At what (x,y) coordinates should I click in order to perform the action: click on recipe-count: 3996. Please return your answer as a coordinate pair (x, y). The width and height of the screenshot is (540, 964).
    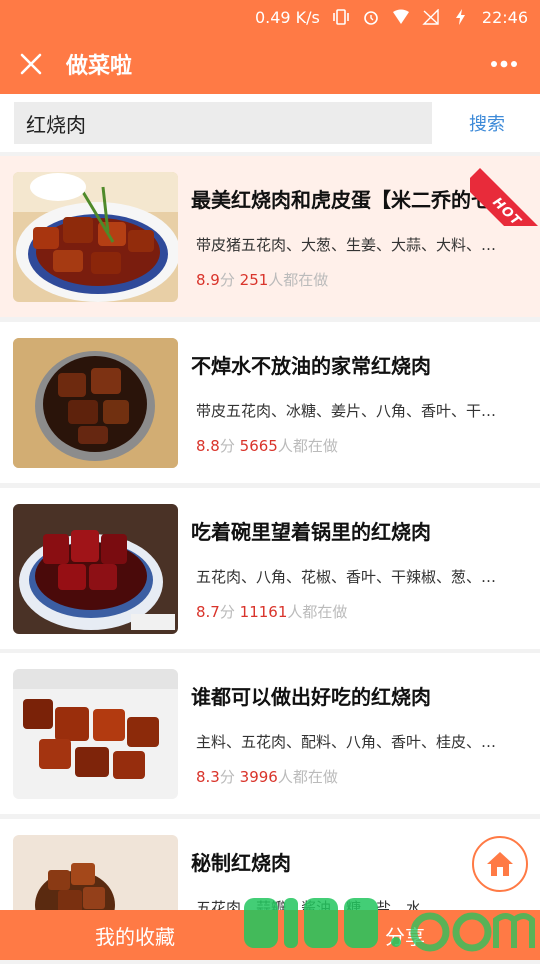
    Looking at the image, I should click on (258, 777).